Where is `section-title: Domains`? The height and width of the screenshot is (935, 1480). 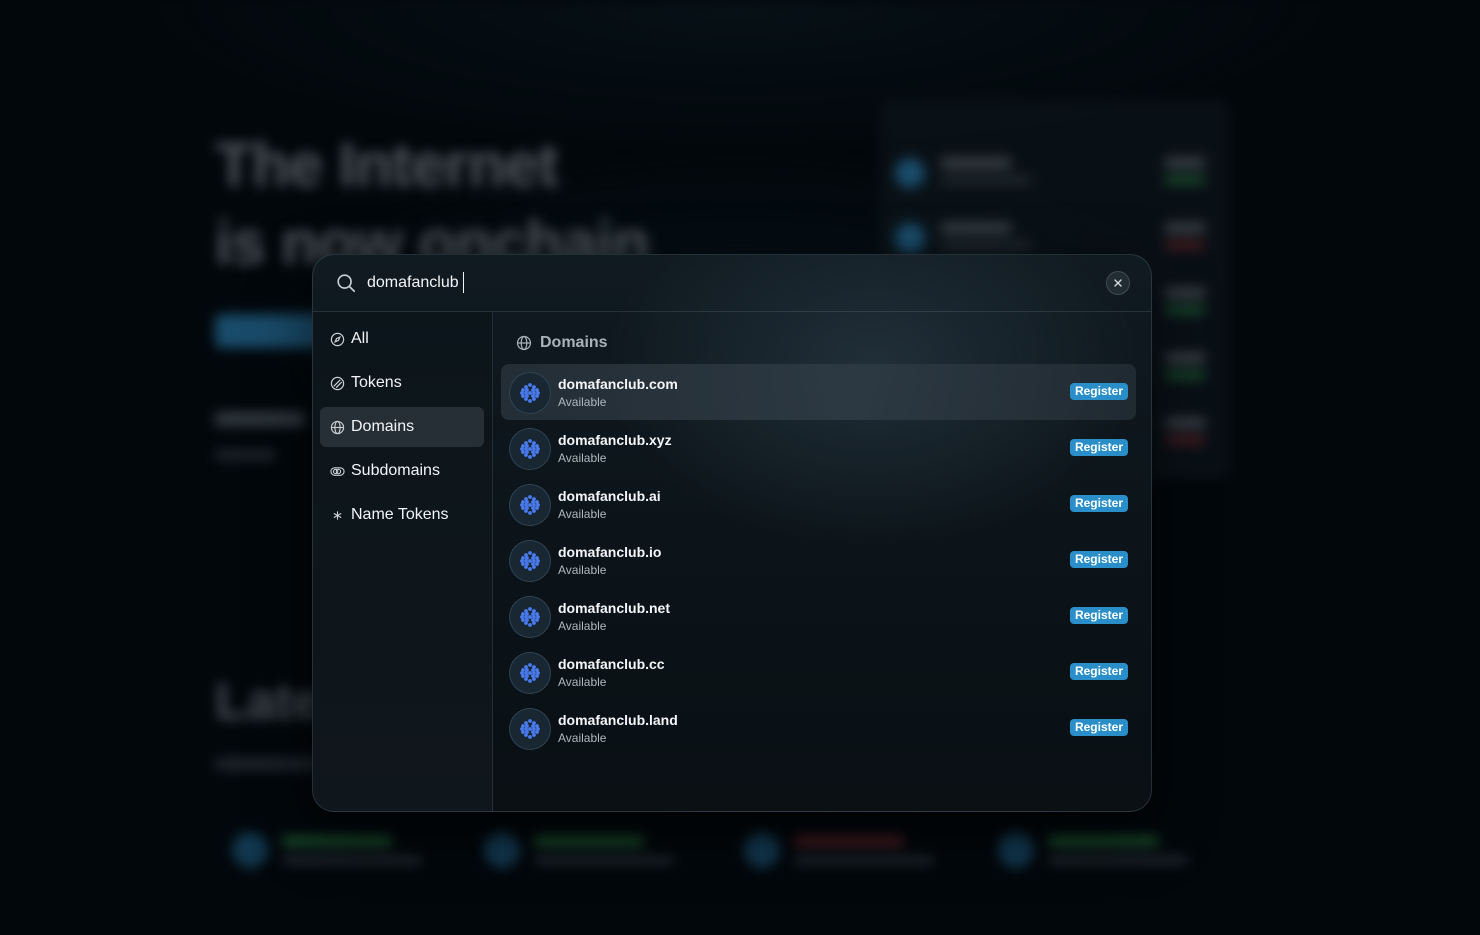
section-title: Domains is located at coordinates (574, 342).